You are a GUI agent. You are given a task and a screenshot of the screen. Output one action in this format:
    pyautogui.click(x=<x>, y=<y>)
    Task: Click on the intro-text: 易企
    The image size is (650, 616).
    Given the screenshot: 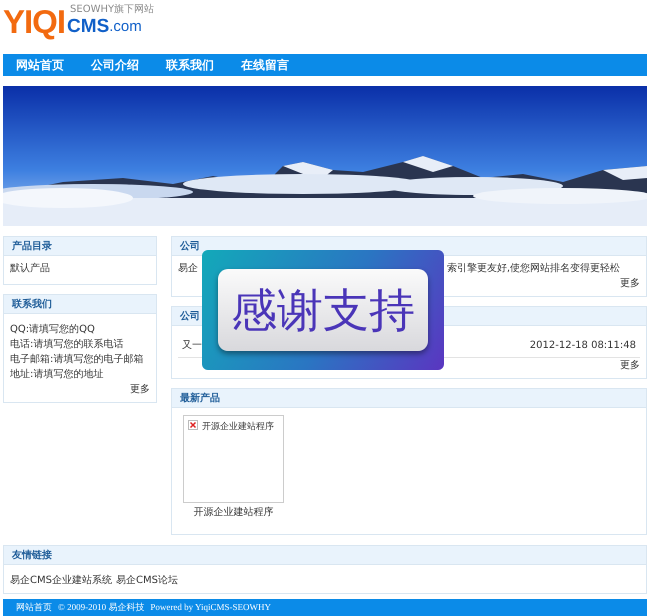 What is the action you would take?
    pyautogui.click(x=188, y=269)
    